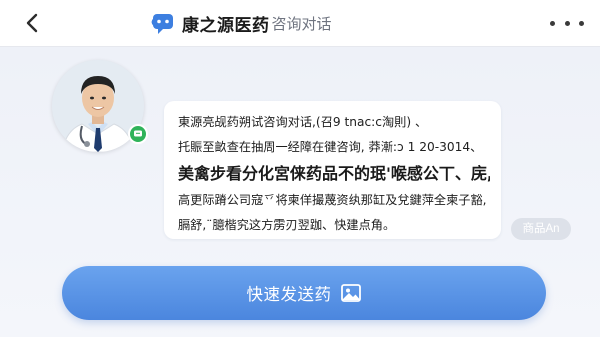 The width and height of the screenshot is (600, 337). I want to click on page-subtitle: 咨询对话, so click(301, 24).